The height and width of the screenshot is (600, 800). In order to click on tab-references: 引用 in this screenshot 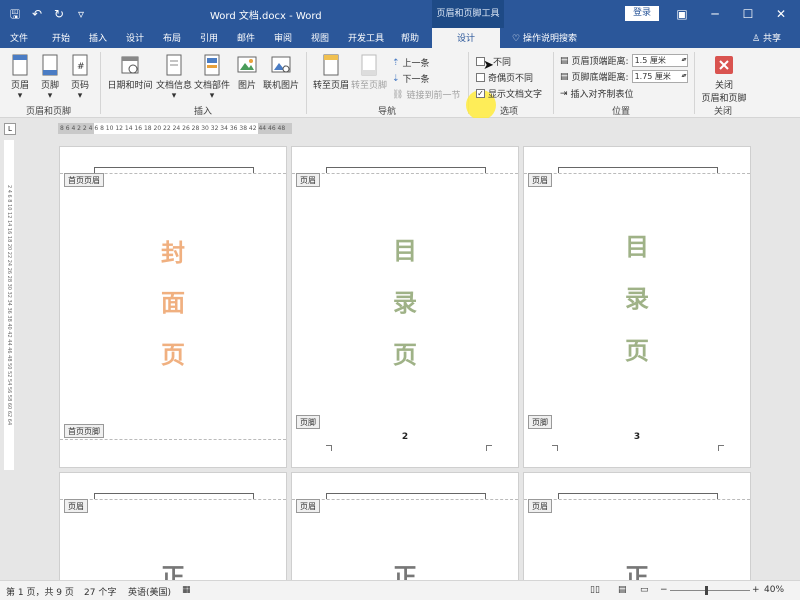, I will do `click(209, 37)`.